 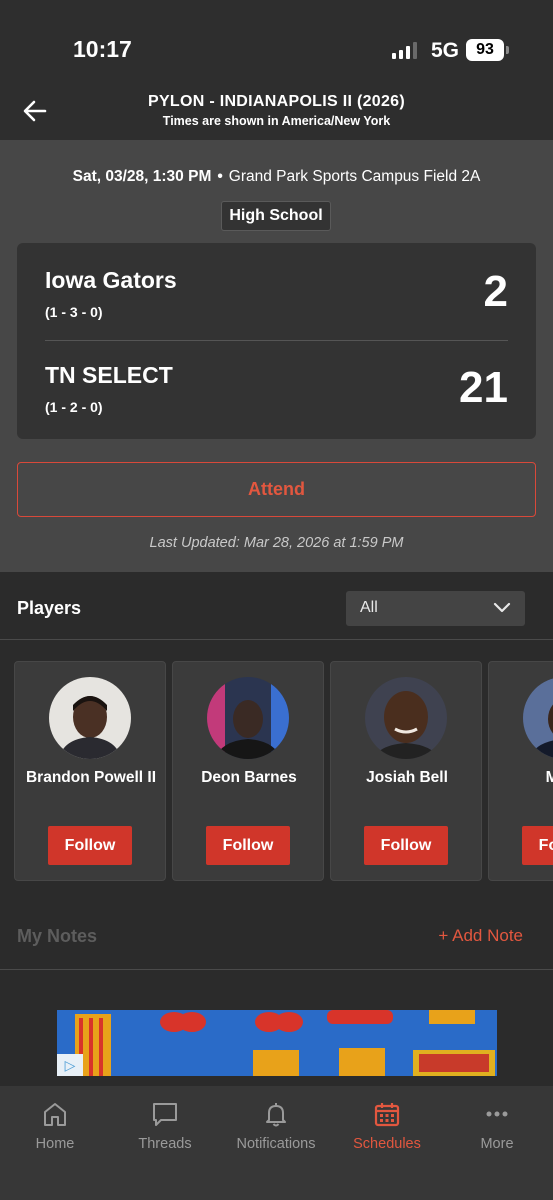 What do you see at coordinates (102, 49) in the screenshot?
I see `status-time: 10:17` at bounding box center [102, 49].